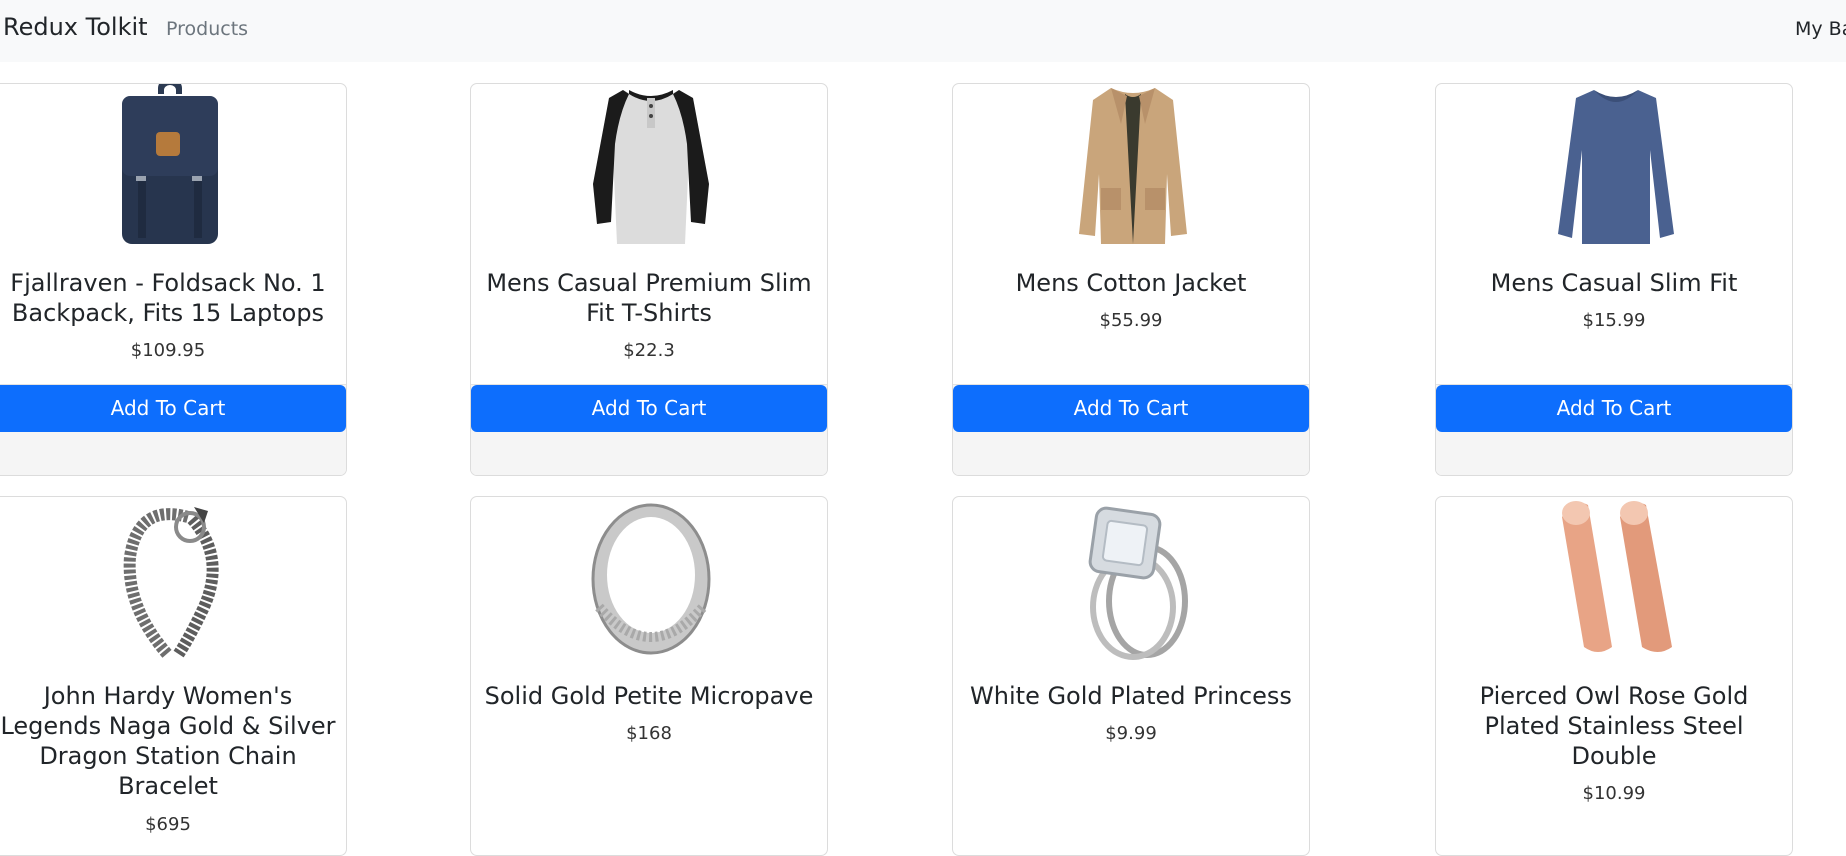 Image resolution: width=1846 pixels, height=856 pixels. Describe the element at coordinates (1614, 283) in the screenshot. I see `product-title: Mens Casual Slim Fit` at that location.